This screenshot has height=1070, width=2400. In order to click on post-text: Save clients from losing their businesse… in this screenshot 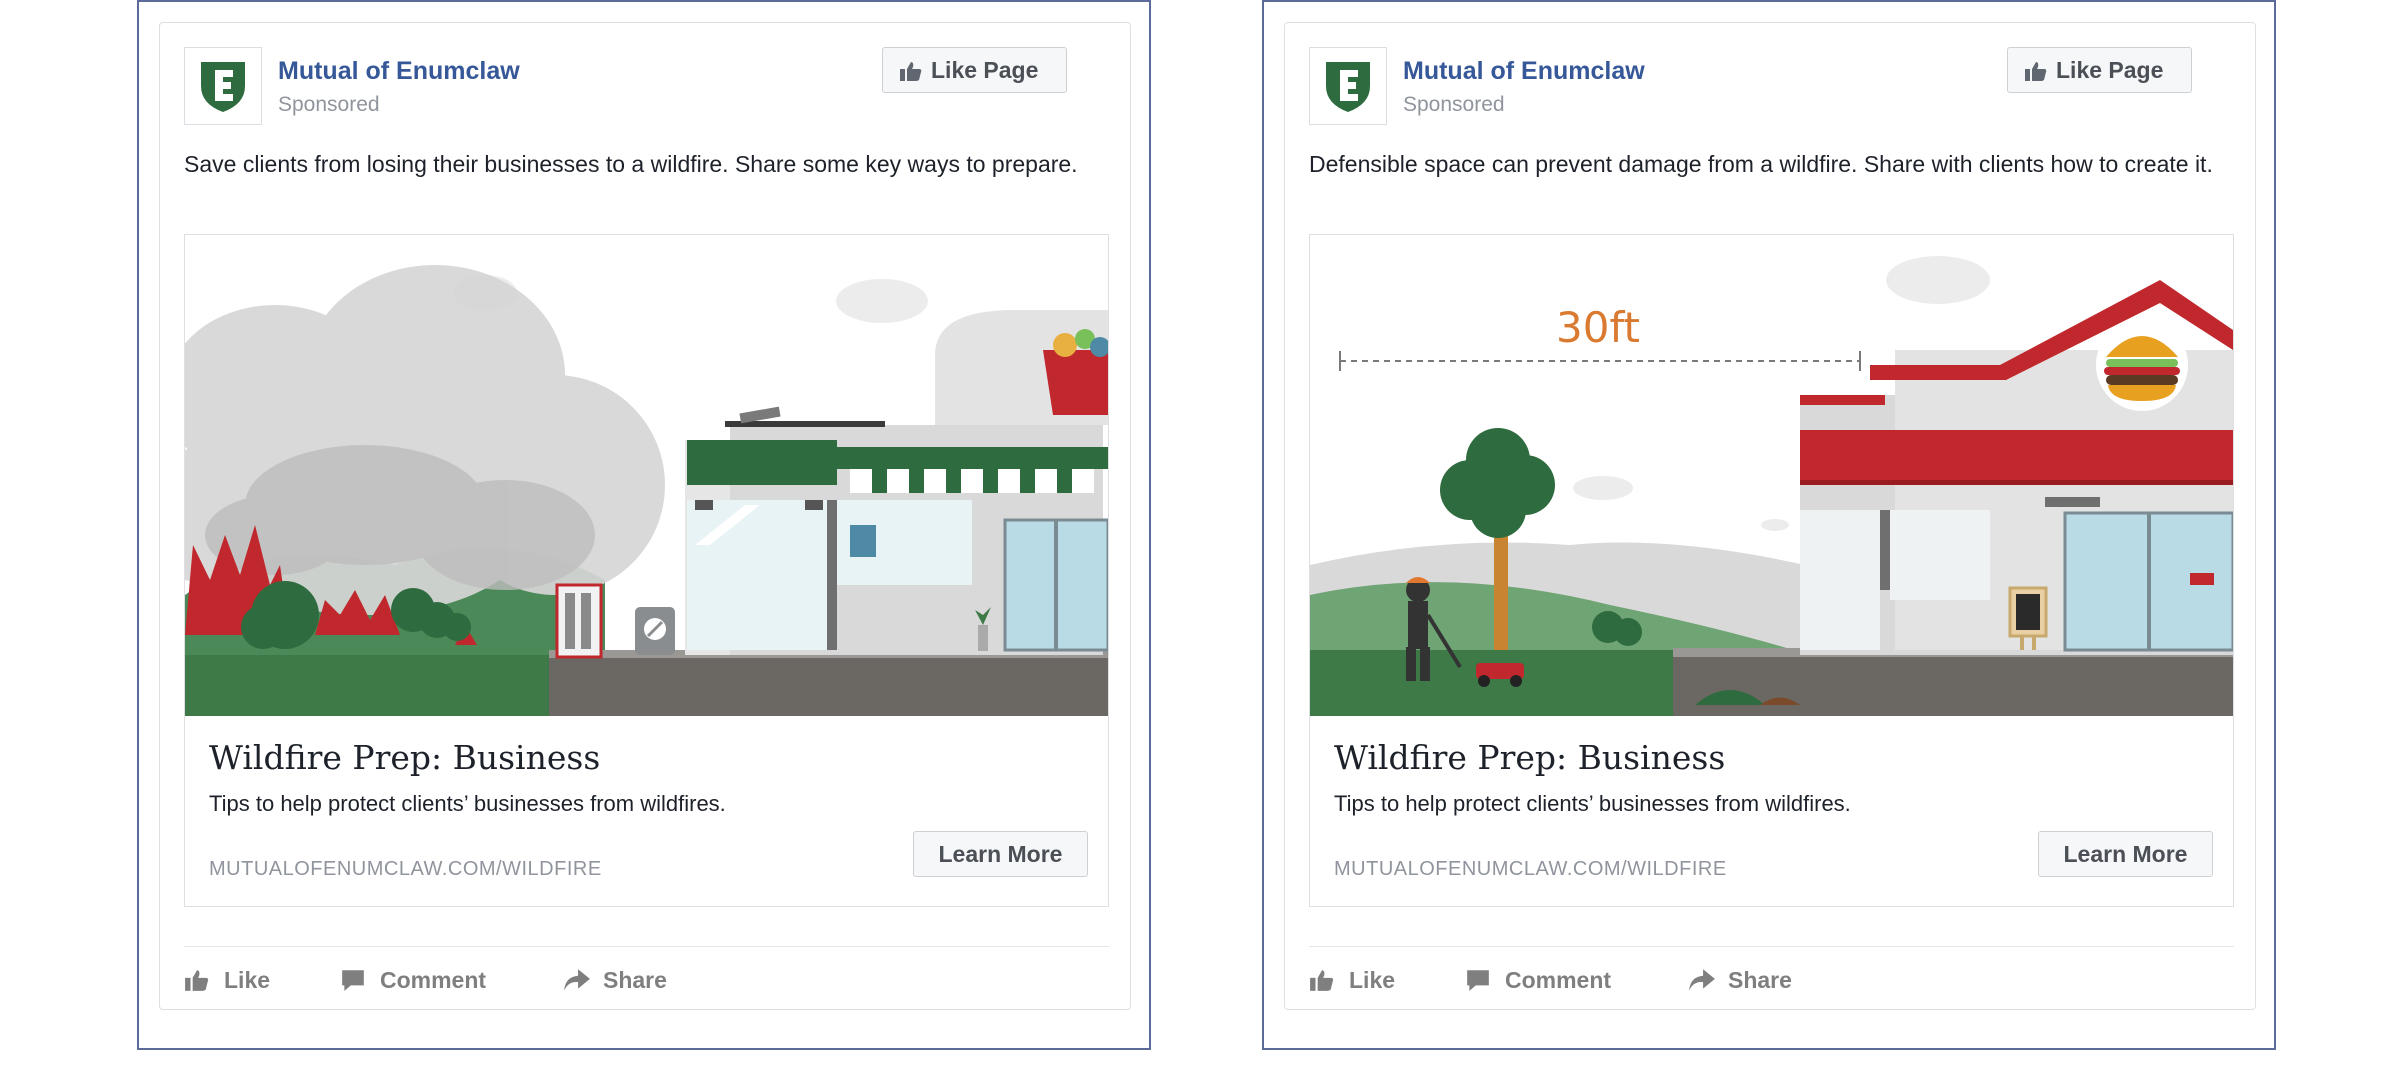, I will do `click(631, 164)`.